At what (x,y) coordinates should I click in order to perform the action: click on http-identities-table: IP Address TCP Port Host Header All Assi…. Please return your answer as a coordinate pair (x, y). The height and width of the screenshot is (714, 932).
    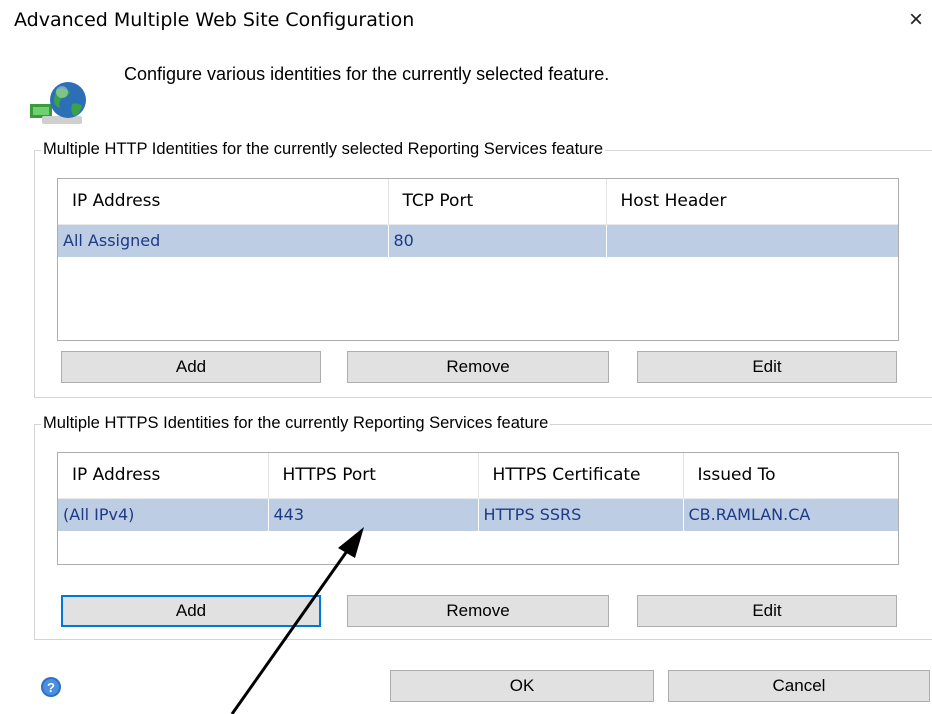
    Looking at the image, I should click on (478, 218).